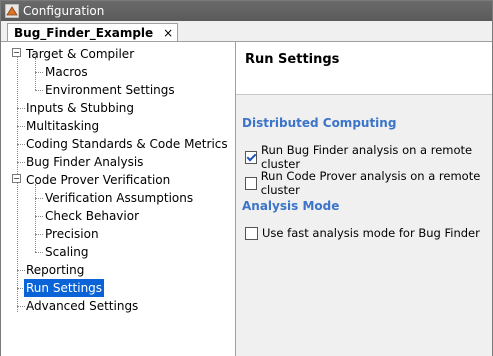 This screenshot has height=356, width=493. I want to click on tree-item-check-behavior: Check Behavior, so click(92, 216).